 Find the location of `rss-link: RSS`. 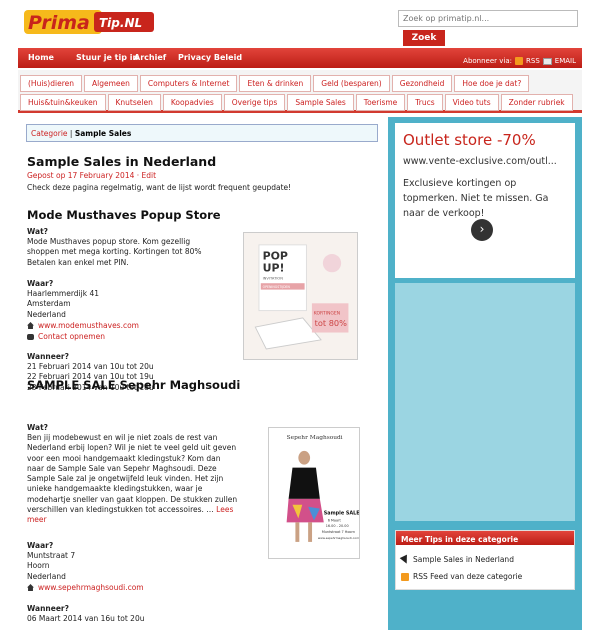

rss-link: RSS is located at coordinates (533, 61).